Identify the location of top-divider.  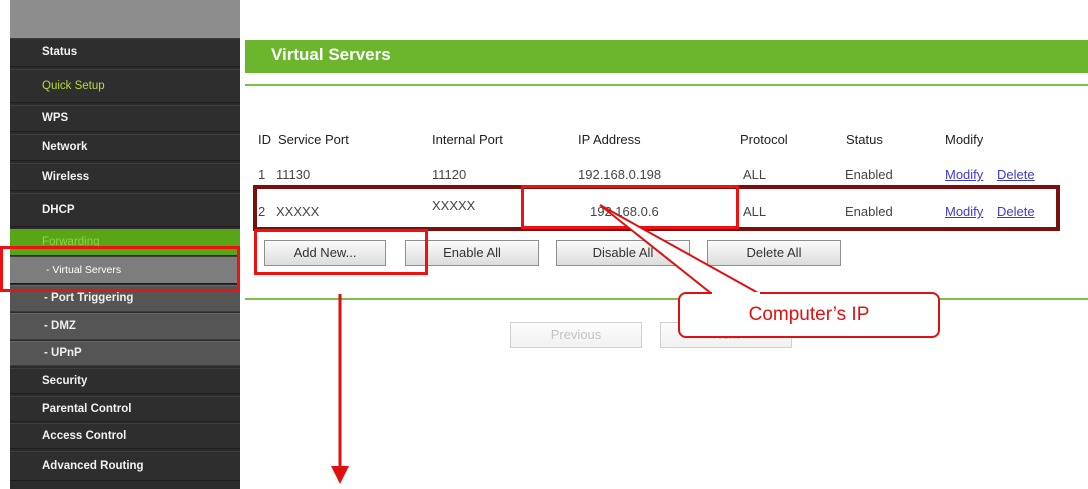
(666, 85).